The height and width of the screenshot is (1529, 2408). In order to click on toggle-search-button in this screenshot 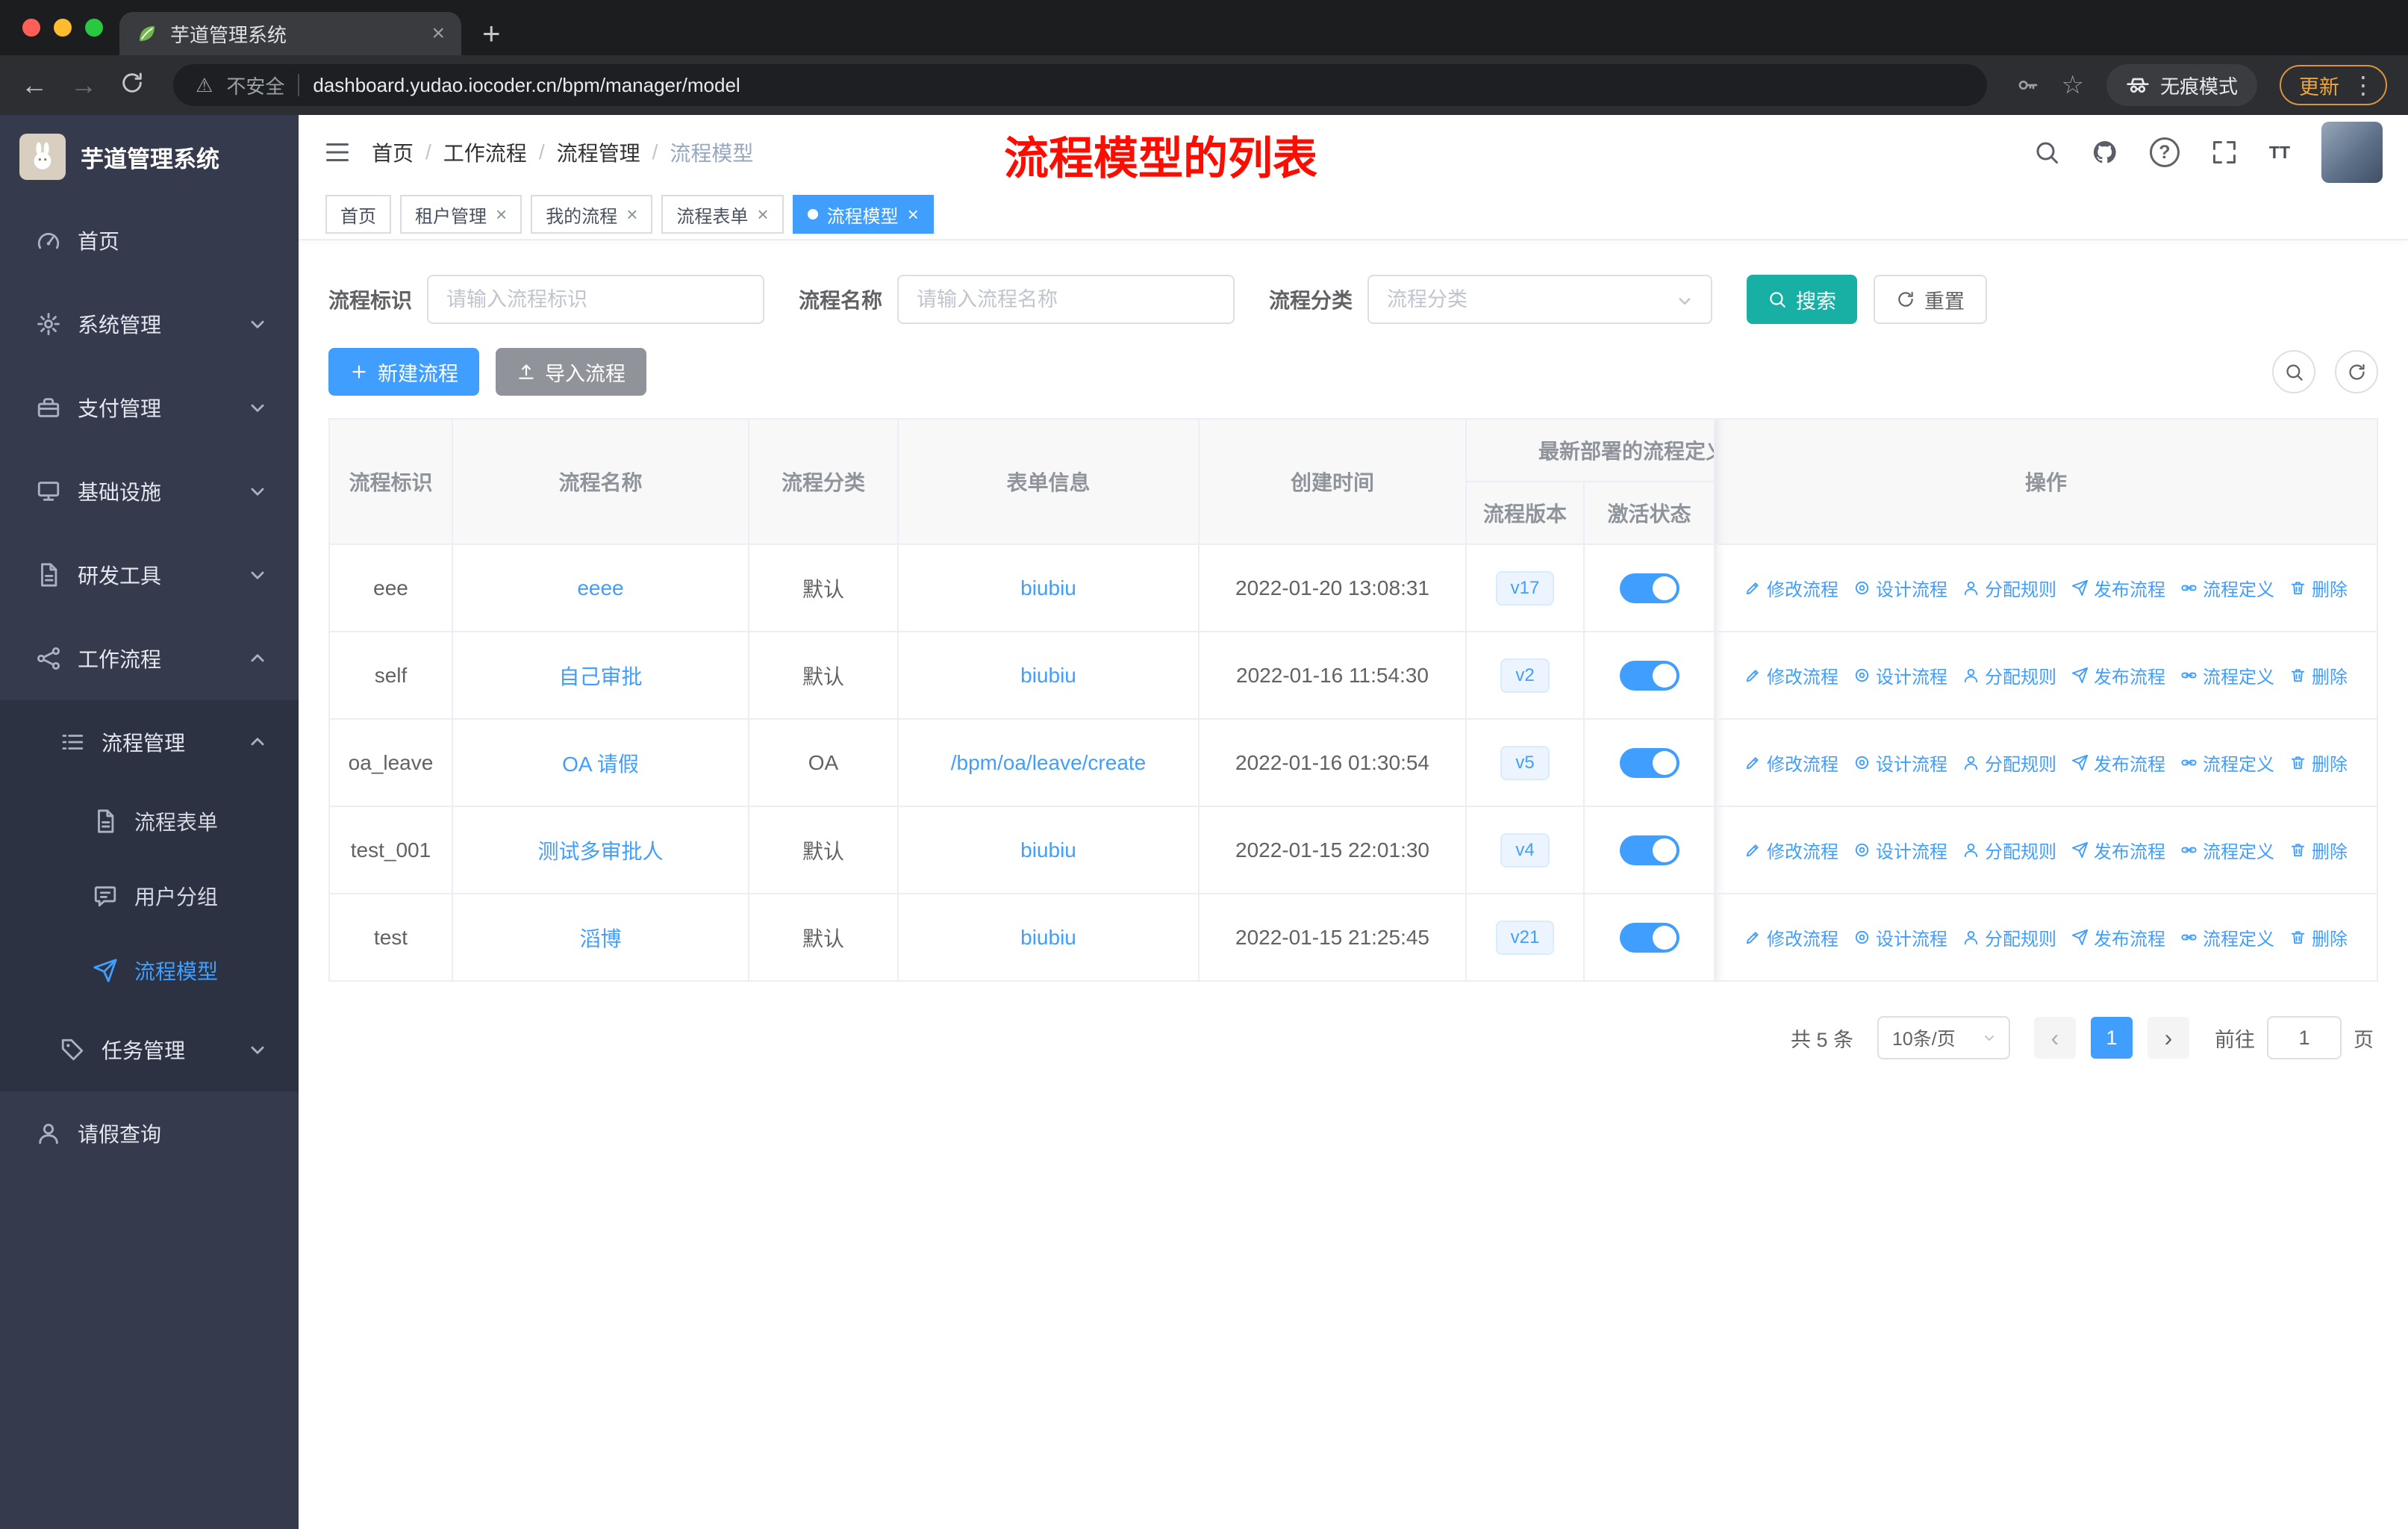, I will do `click(2293, 371)`.